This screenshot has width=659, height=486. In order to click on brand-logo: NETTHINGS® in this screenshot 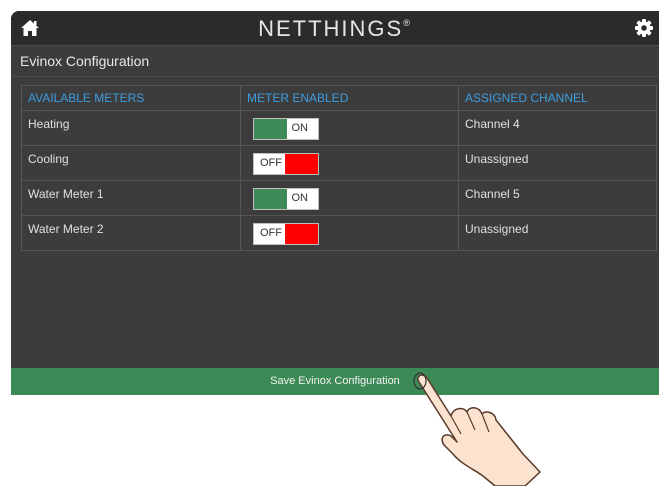, I will do `click(335, 29)`.